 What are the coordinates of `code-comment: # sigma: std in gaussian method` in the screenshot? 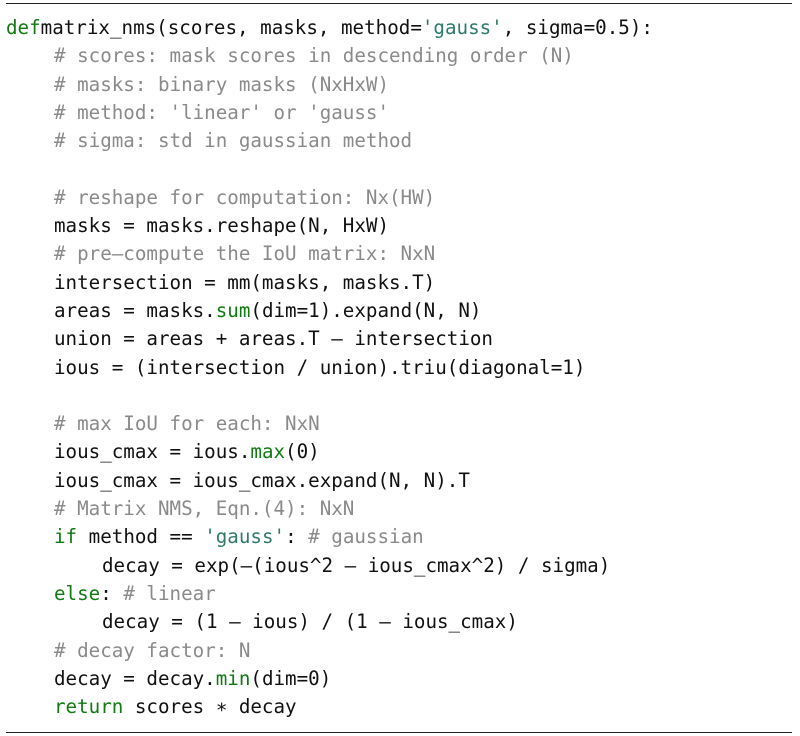 It's located at (233, 141).